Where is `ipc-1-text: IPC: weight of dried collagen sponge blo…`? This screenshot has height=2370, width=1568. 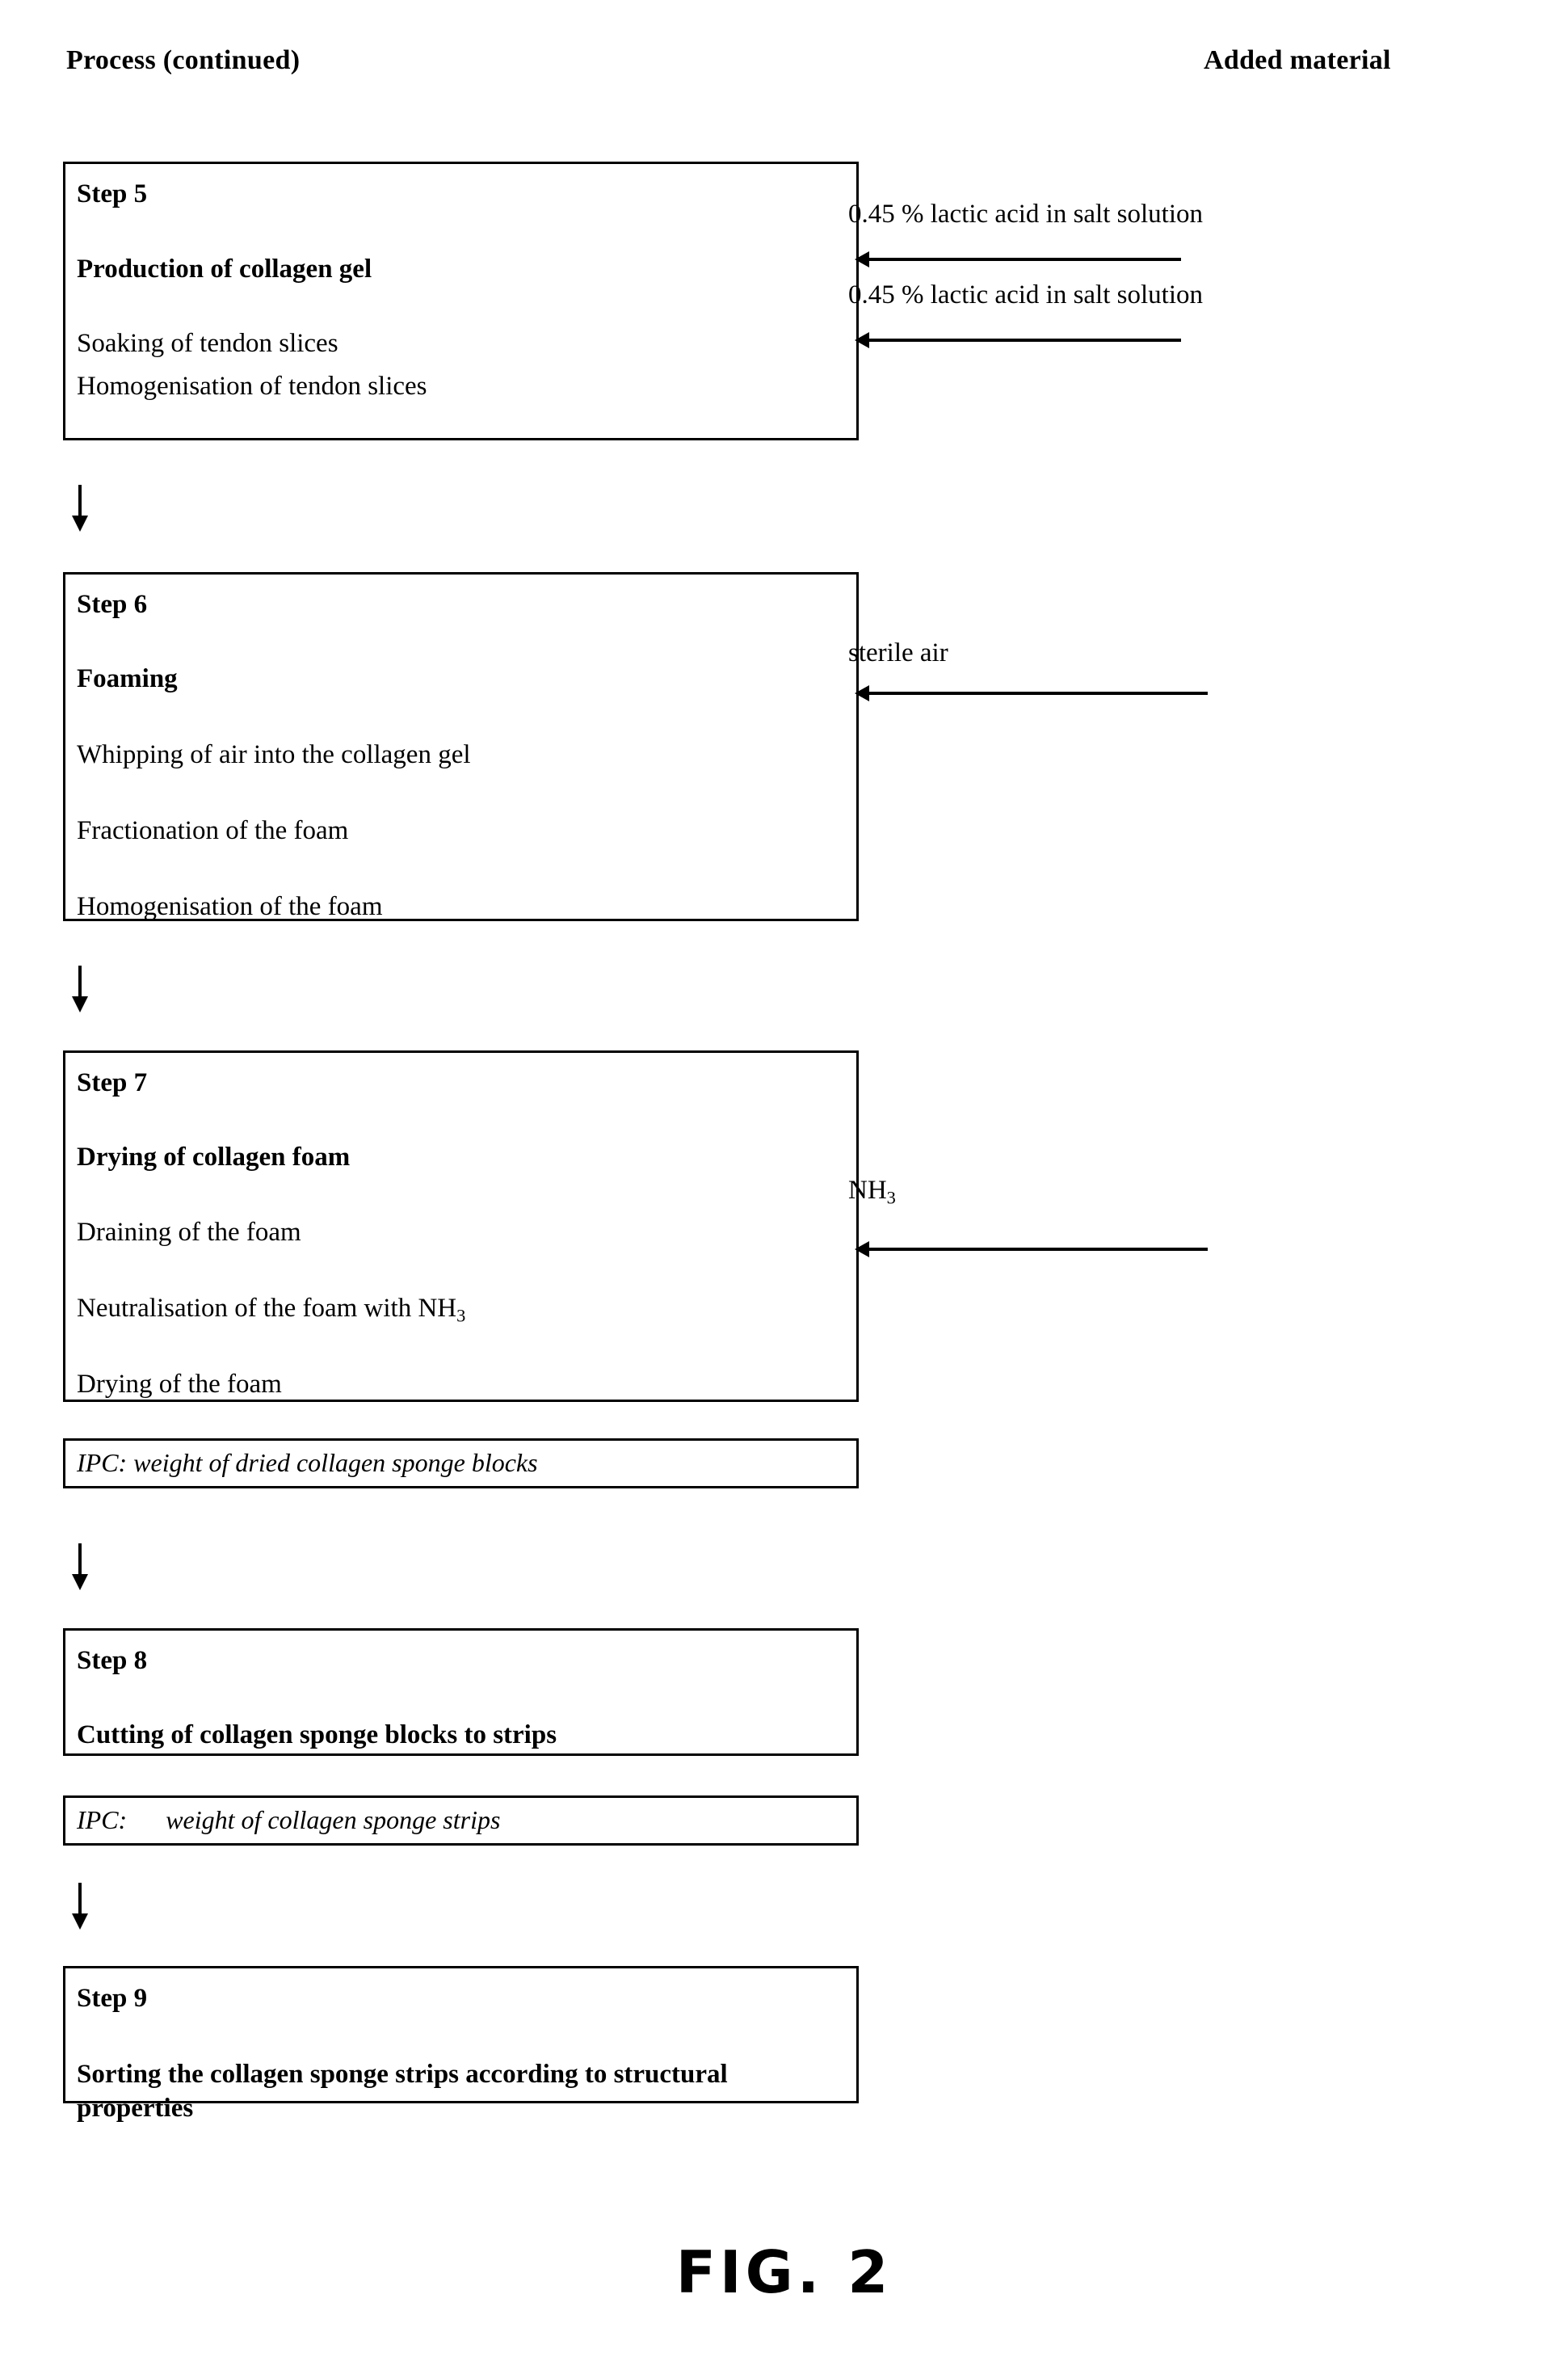
ipc-1-text: IPC: weight of dried collagen sponge blo… is located at coordinates (307, 1462).